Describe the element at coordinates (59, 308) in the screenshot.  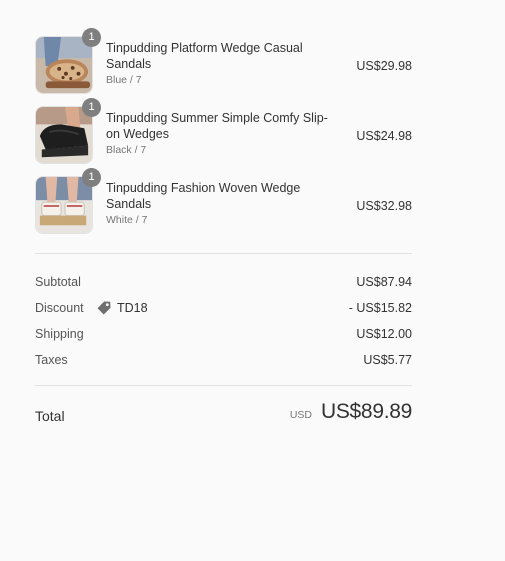
I see `discount-label: Discount` at that location.